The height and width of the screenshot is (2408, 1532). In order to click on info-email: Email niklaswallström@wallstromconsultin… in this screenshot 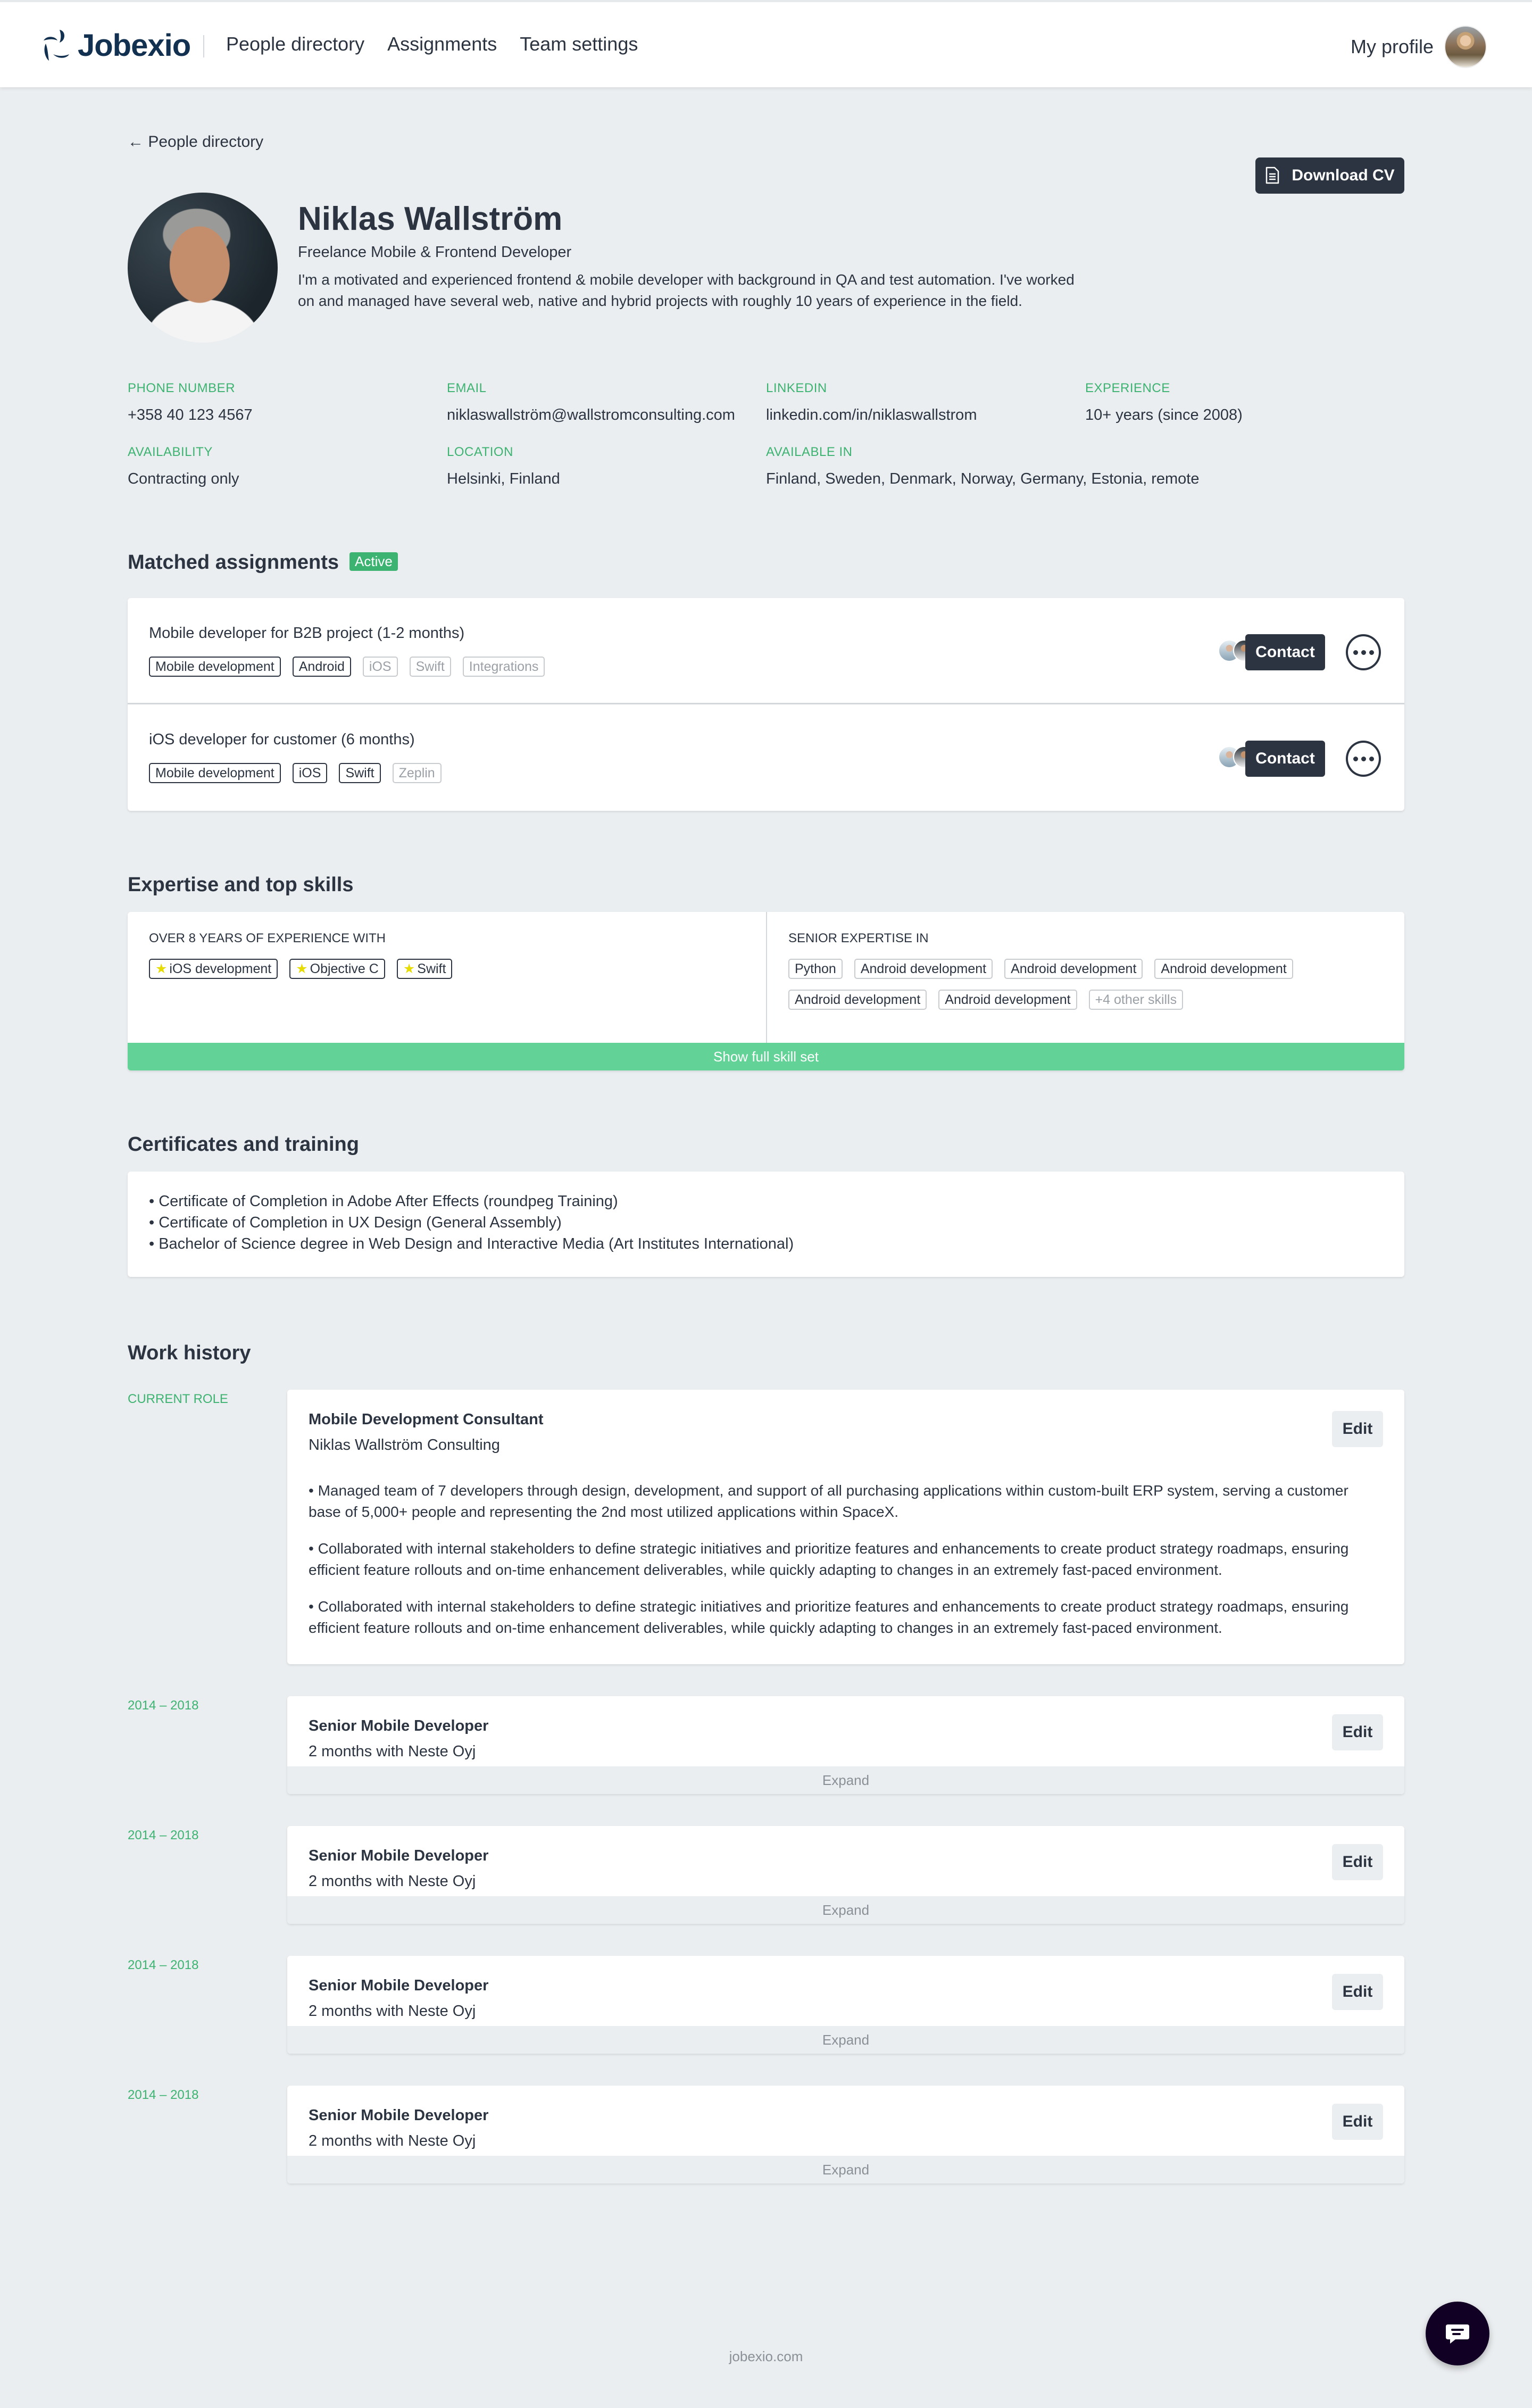, I will do `click(591, 402)`.